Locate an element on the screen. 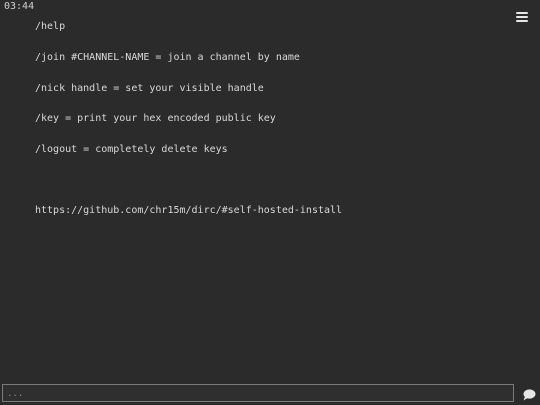  help-logout-line: /logout = completely delete keys is located at coordinates (131, 149).